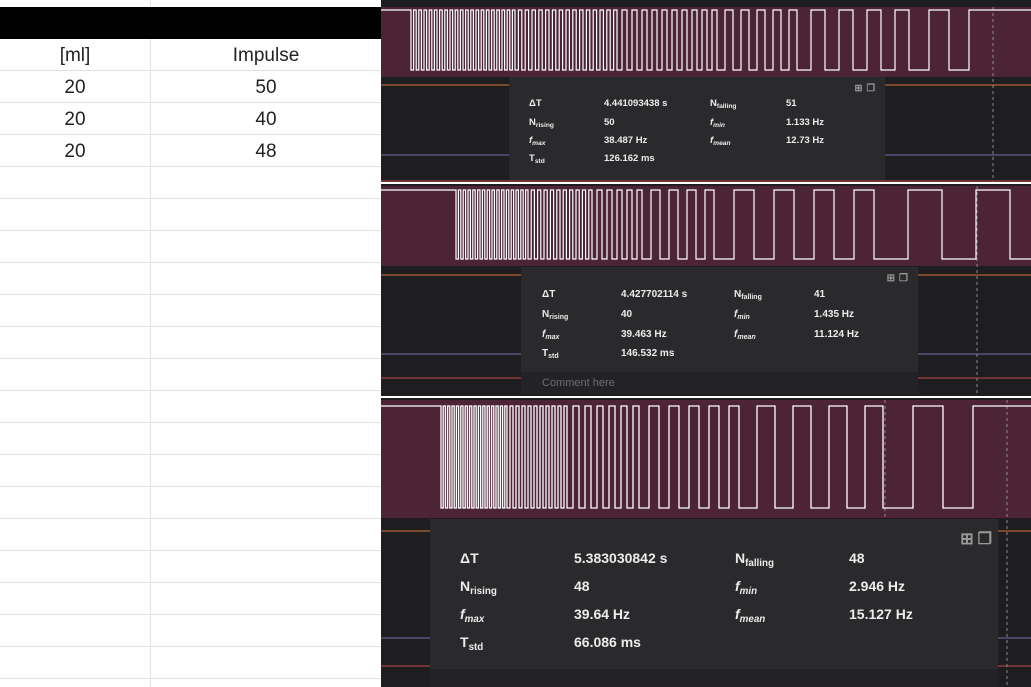  What do you see at coordinates (609, 122) in the screenshot?
I see `n-rising-value: 50` at bounding box center [609, 122].